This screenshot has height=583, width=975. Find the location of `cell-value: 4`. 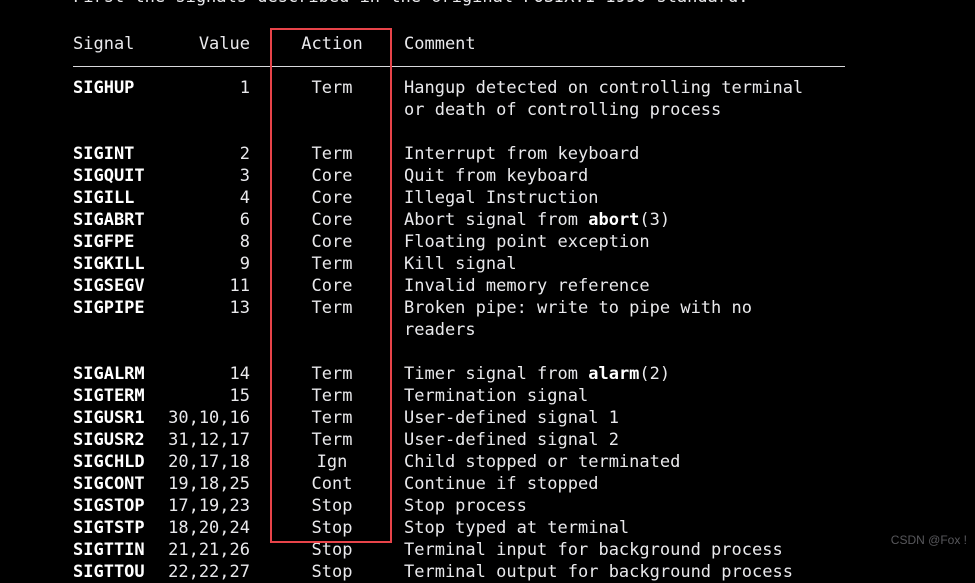

cell-value: 4 is located at coordinates (244, 198).